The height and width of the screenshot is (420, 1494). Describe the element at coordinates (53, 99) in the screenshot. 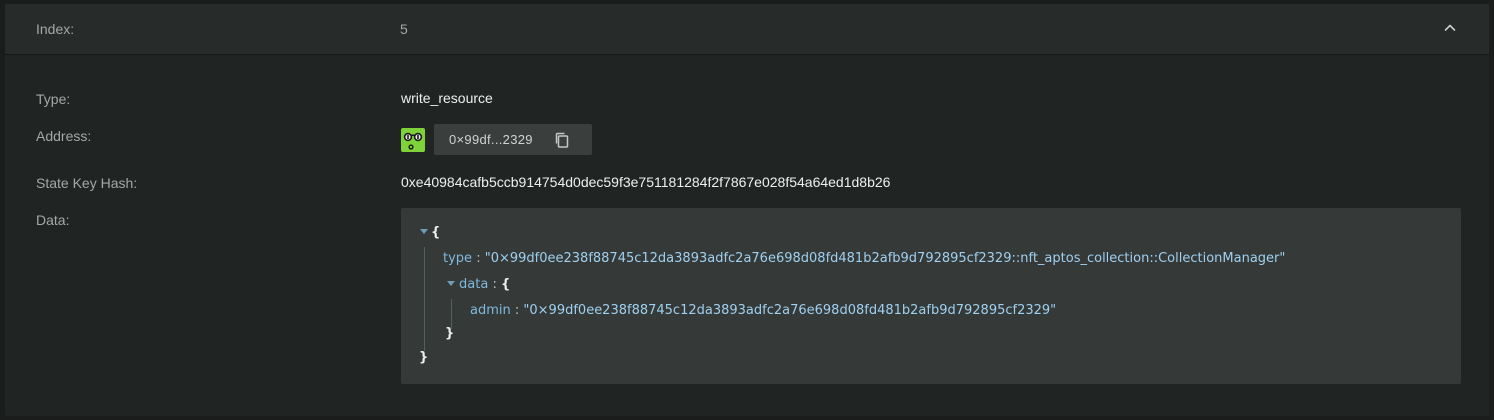

I see `type-label: Type:` at that location.